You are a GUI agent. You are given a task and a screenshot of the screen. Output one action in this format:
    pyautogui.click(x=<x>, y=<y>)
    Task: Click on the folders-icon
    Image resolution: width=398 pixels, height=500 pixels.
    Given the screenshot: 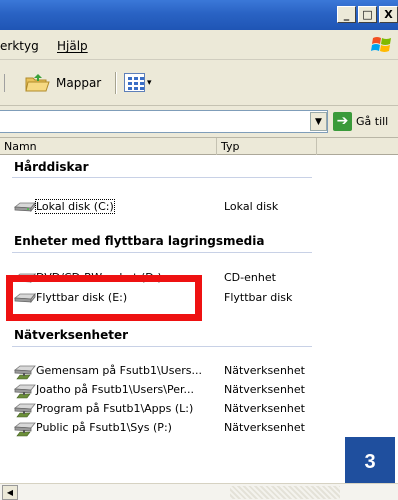 What is the action you would take?
    pyautogui.click(x=37, y=83)
    